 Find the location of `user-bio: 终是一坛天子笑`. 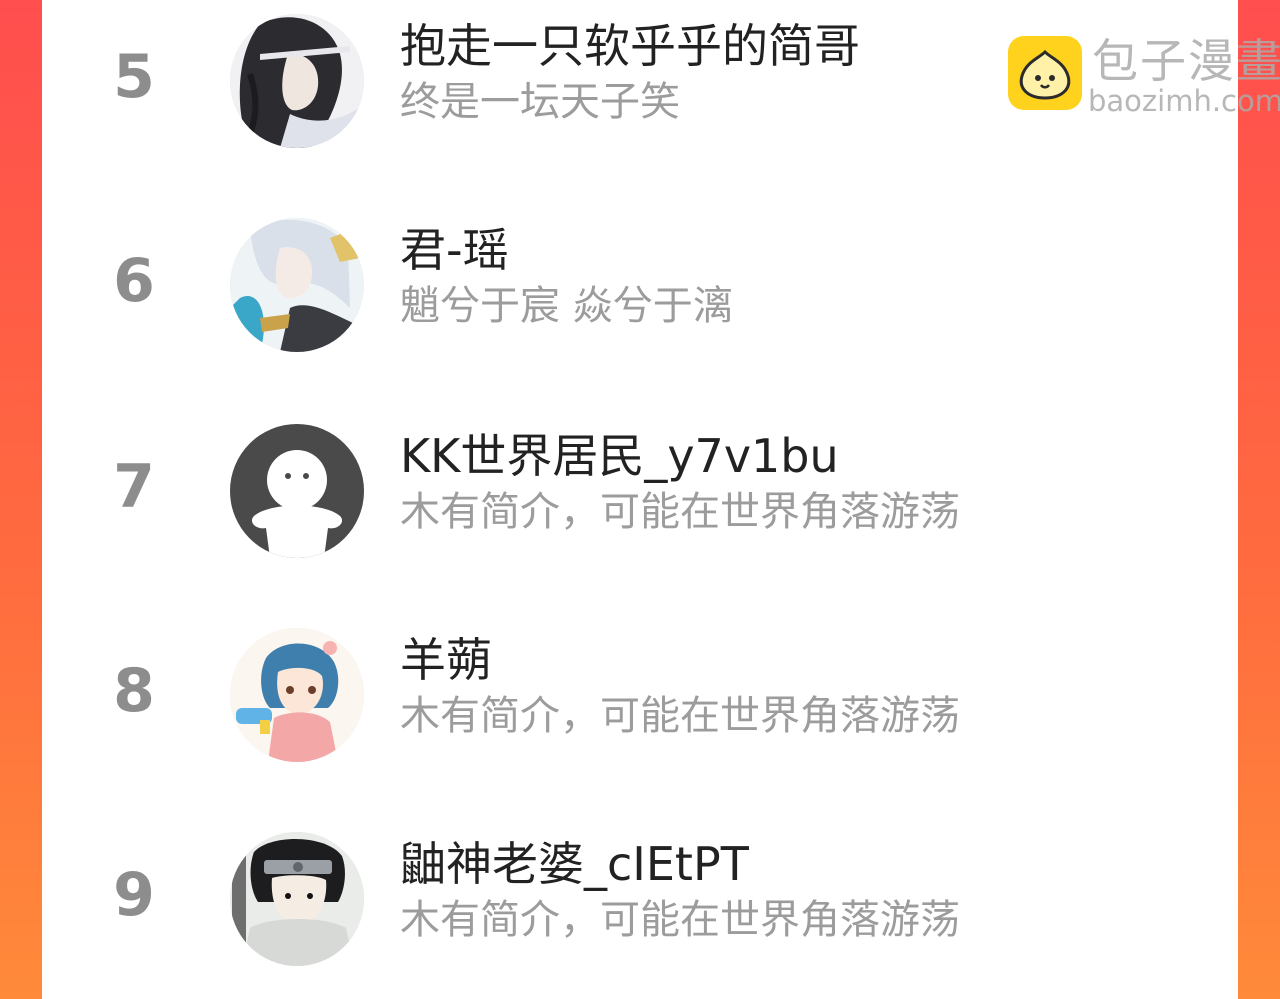

user-bio: 终是一坛天子笑 is located at coordinates (540, 102).